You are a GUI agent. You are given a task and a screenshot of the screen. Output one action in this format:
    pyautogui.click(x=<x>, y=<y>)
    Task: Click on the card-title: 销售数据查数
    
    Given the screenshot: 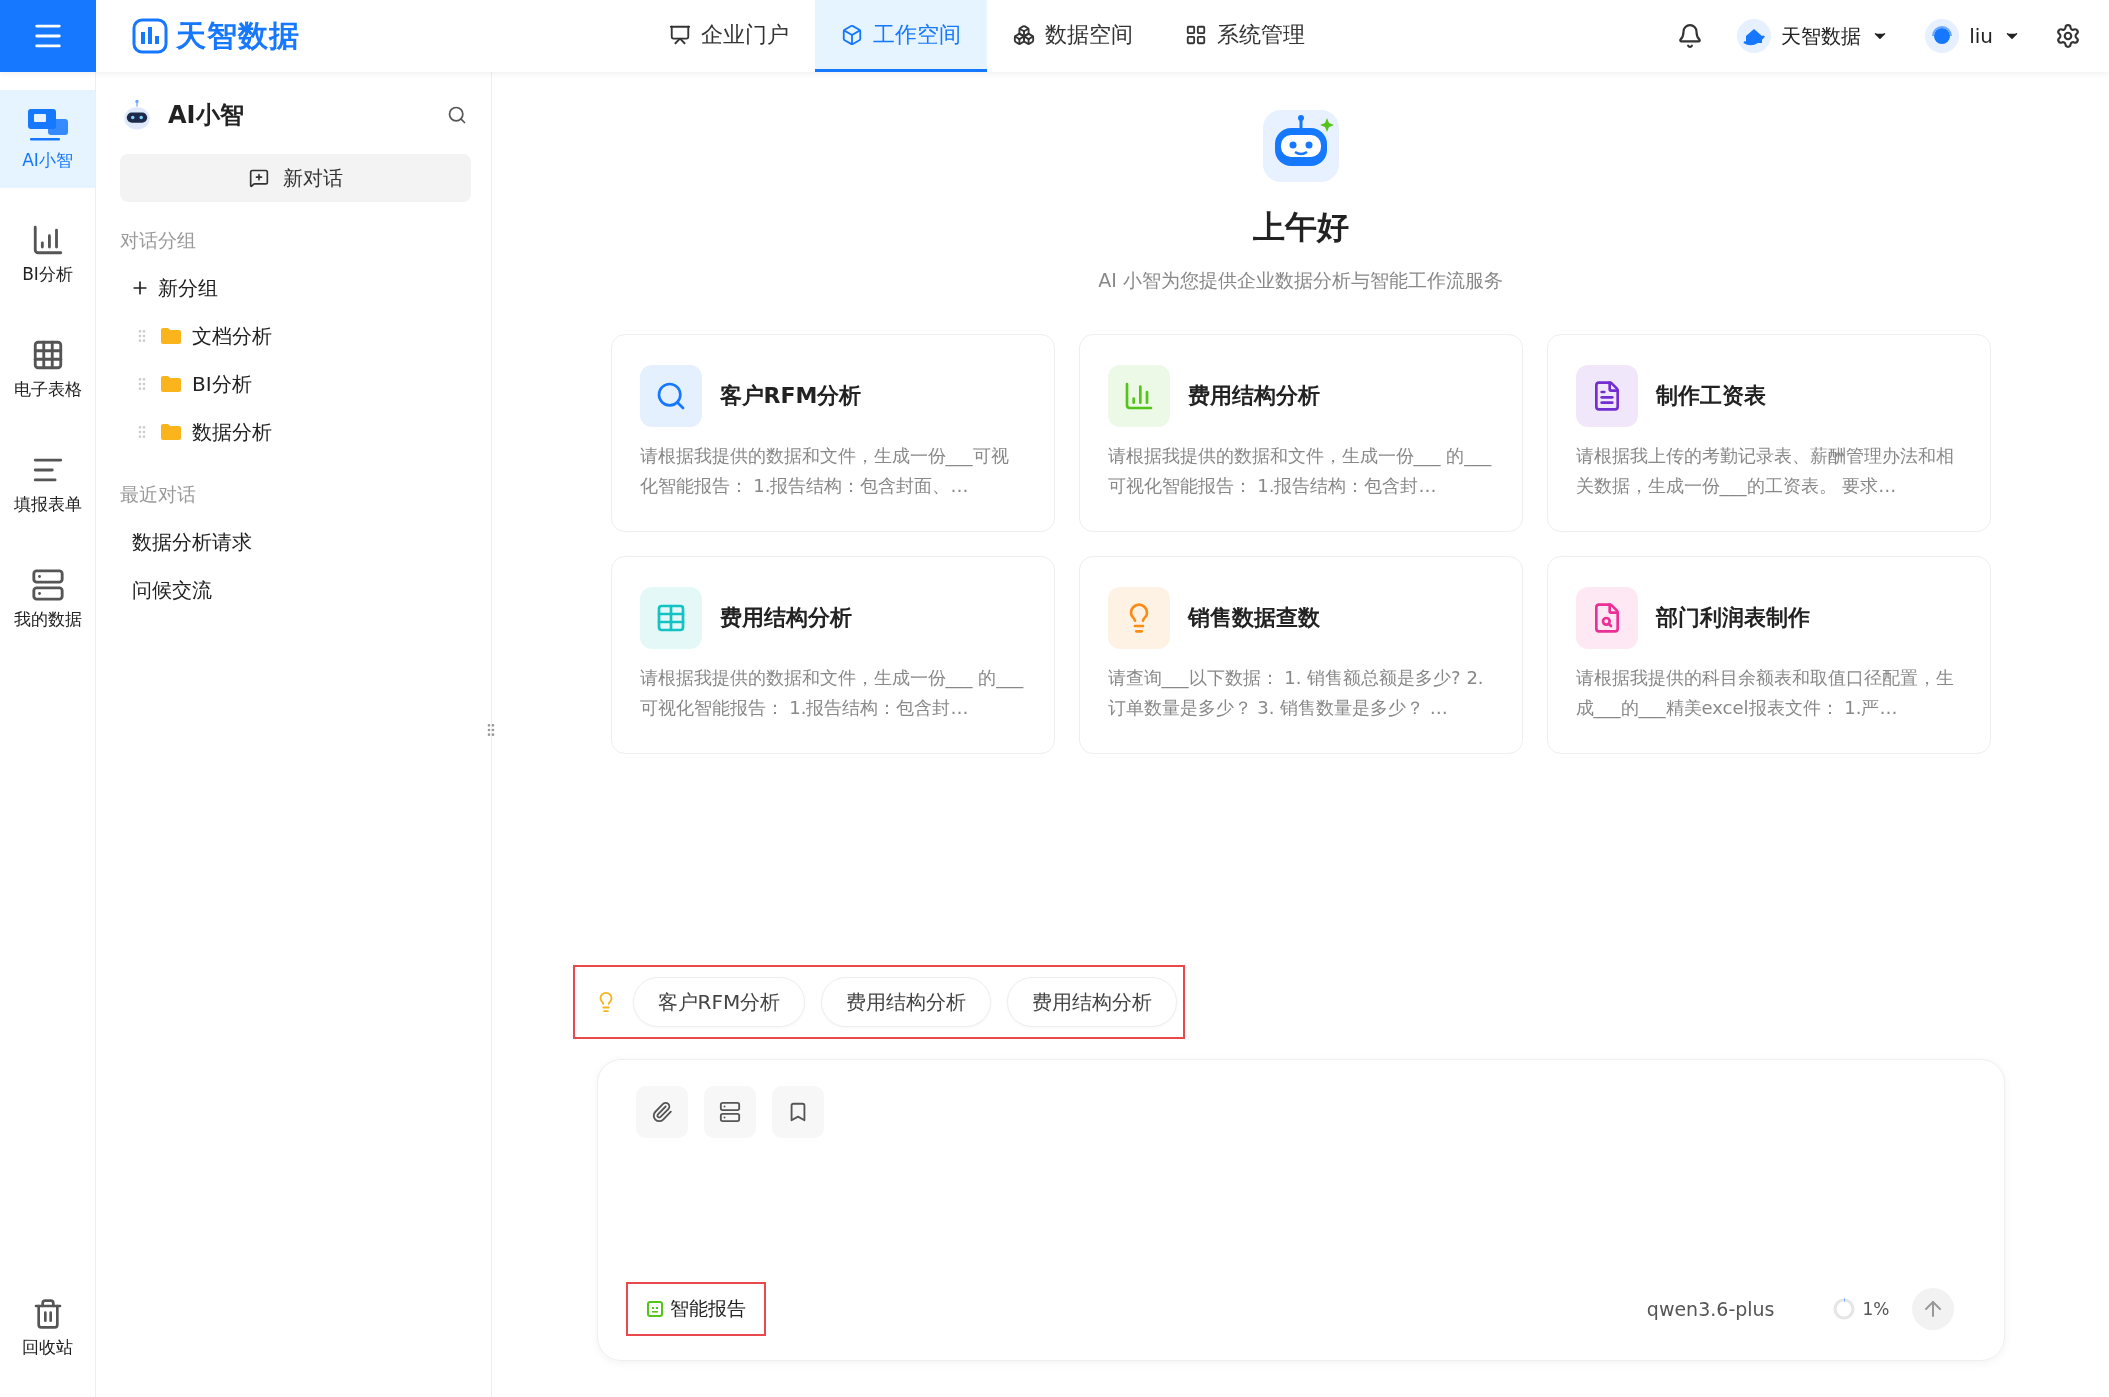 What is the action you would take?
    pyautogui.click(x=1253, y=618)
    